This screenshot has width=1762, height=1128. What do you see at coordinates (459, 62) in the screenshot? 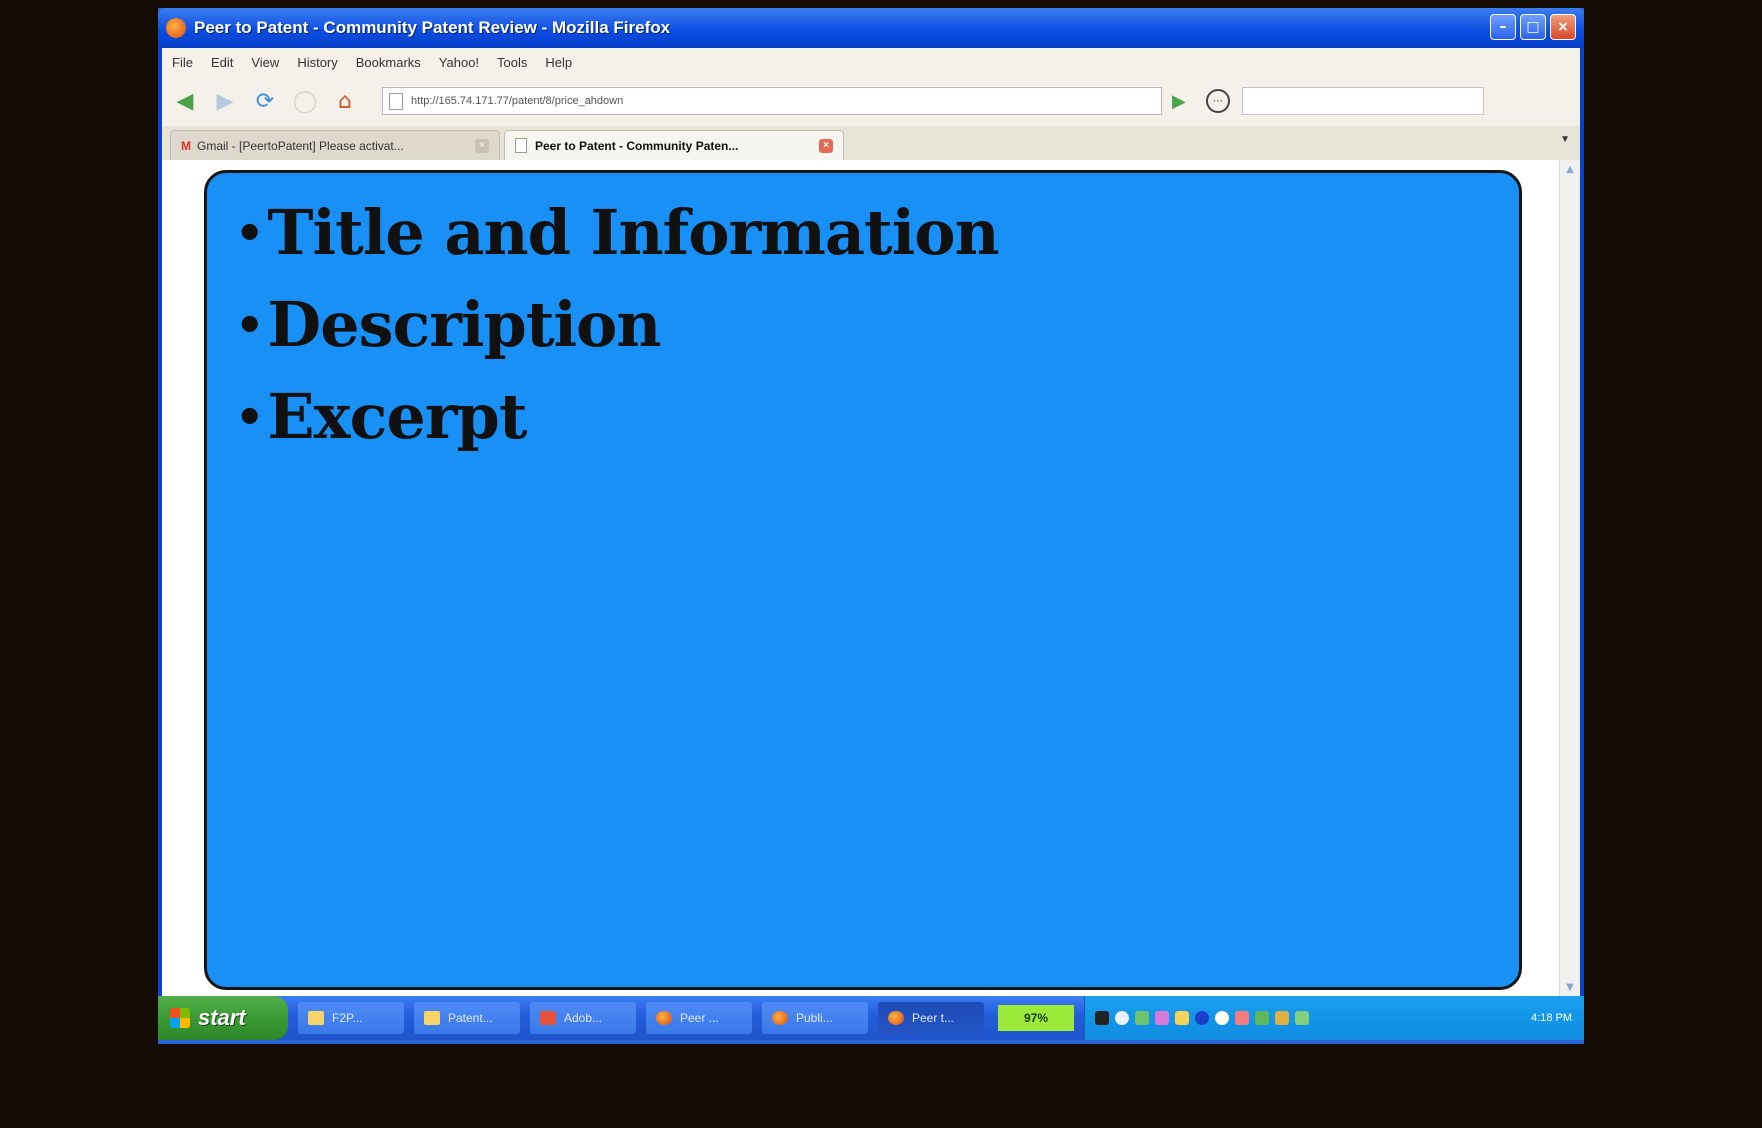
I see `menu-yahoo: Yahoo!` at bounding box center [459, 62].